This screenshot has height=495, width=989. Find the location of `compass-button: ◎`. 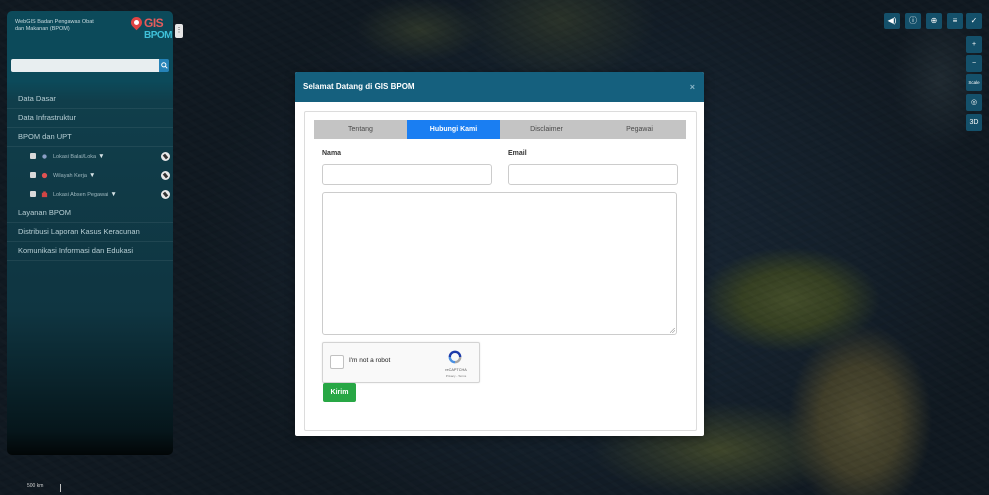

compass-button: ◎ is located at coordinates (974, 102).